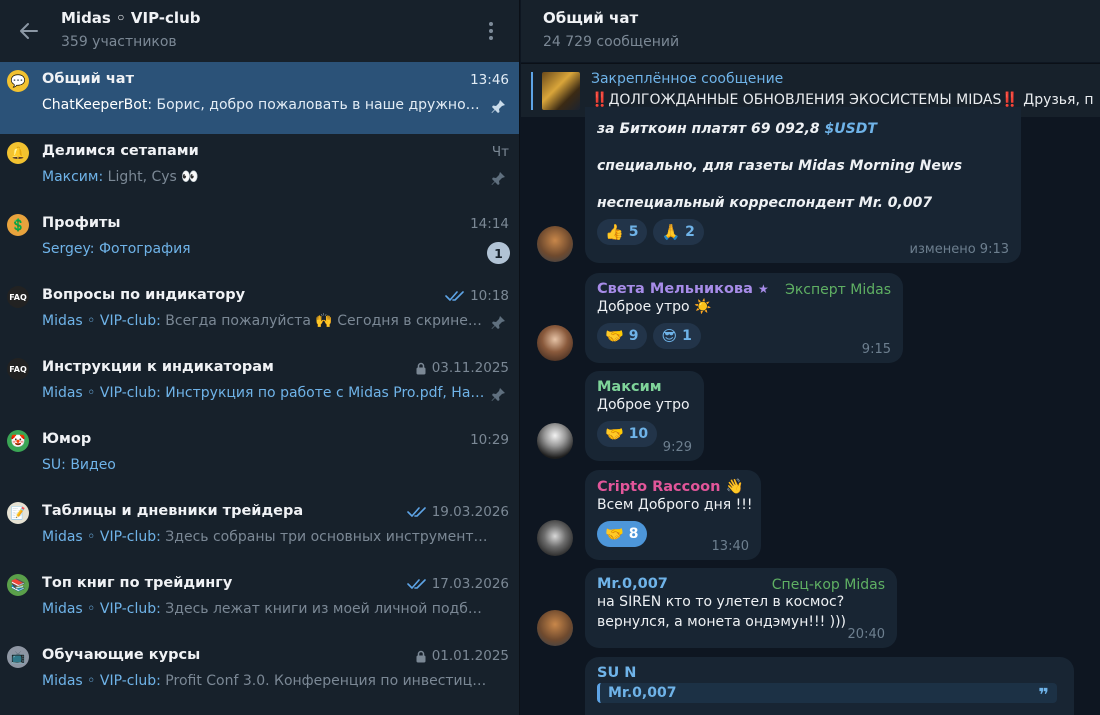  I want to click on role-label: Спец-кор Midas, so click(828, 585).